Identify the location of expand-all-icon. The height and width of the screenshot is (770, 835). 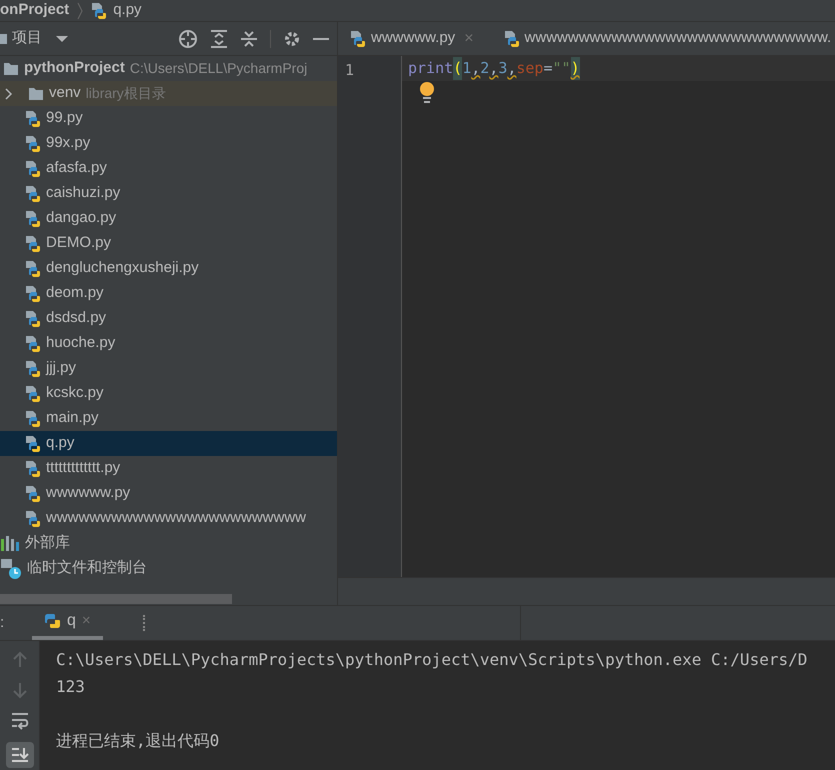
(219, 39).